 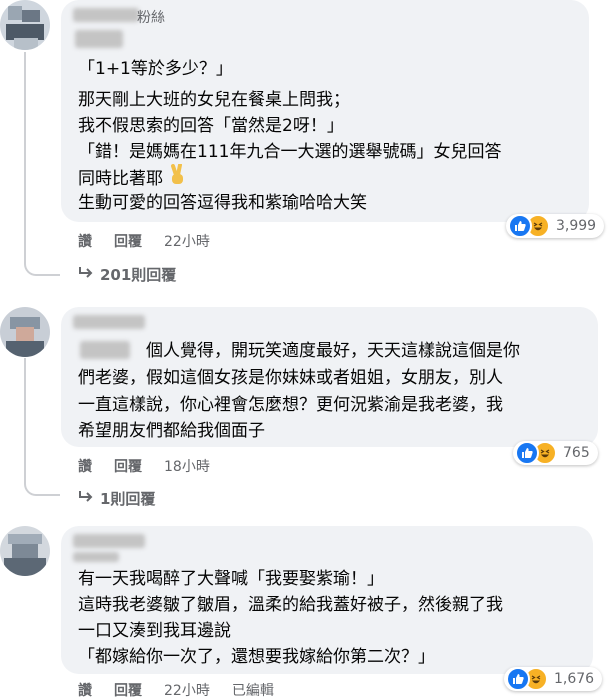 What do you see at coordinates (211, 126) in the screenshot?
I see `comment-text-line: 我不假思索的回答「當然是2呀！」` at bounding box center [211, 126].